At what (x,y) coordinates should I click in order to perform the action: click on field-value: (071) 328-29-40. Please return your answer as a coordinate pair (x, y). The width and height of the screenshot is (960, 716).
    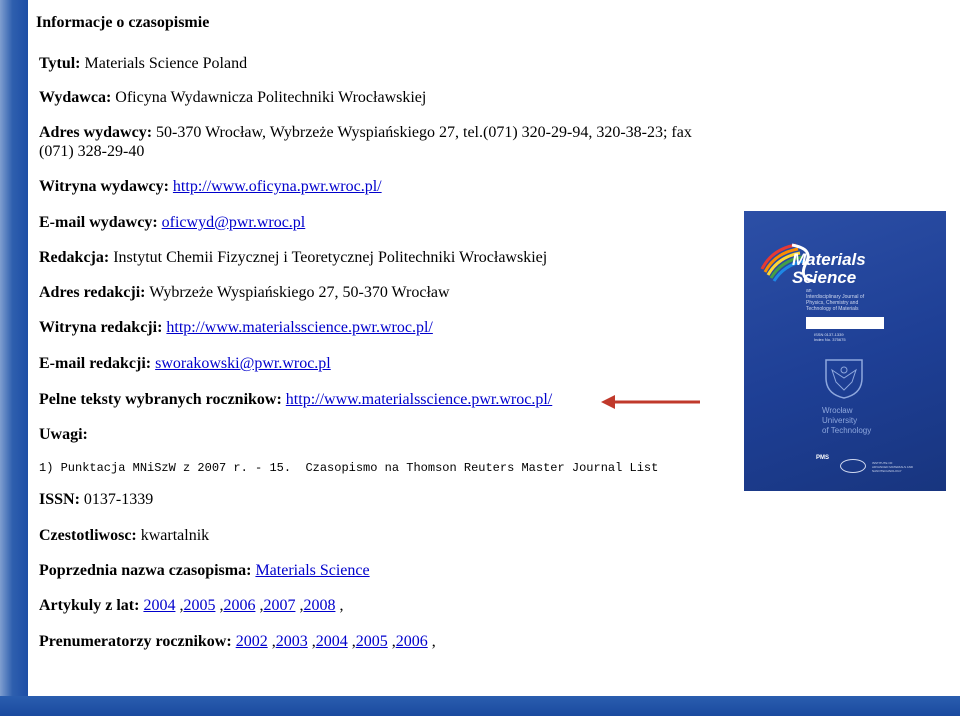
    Looking at the image, I should click on (92, 151).